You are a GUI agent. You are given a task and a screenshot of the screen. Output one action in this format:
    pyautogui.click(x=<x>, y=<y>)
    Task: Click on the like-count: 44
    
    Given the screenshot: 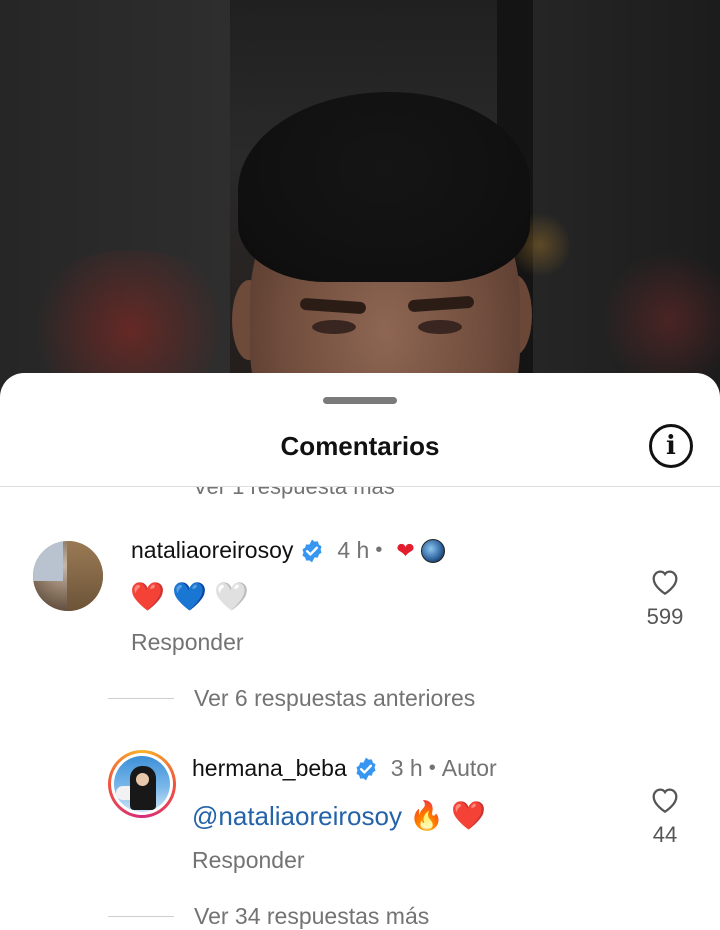 What is the action you would take?
    pyautogui.click(x=665, y=834)
    